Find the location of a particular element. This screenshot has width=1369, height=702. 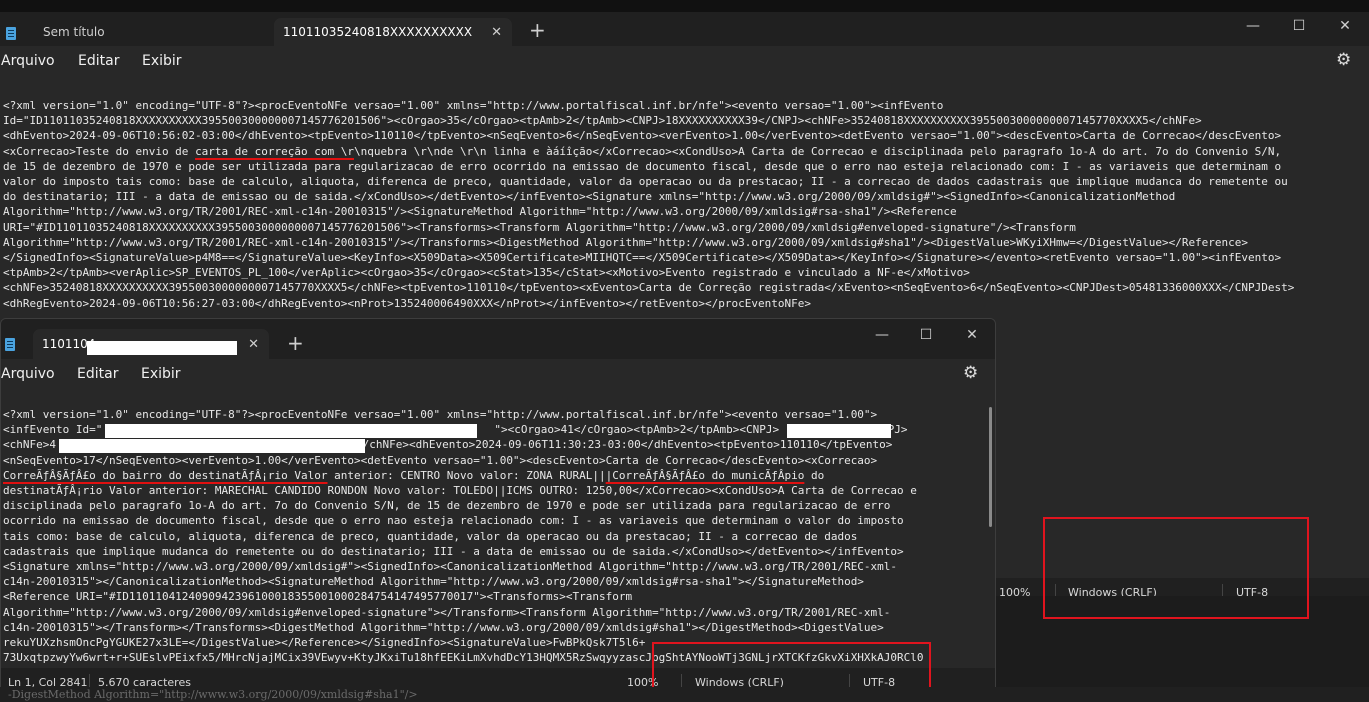

underlined-text: |CorreÃƒÂ§ÃƒÂ£o do municÃƒÂ­pio is located at coordinates (705, 475).